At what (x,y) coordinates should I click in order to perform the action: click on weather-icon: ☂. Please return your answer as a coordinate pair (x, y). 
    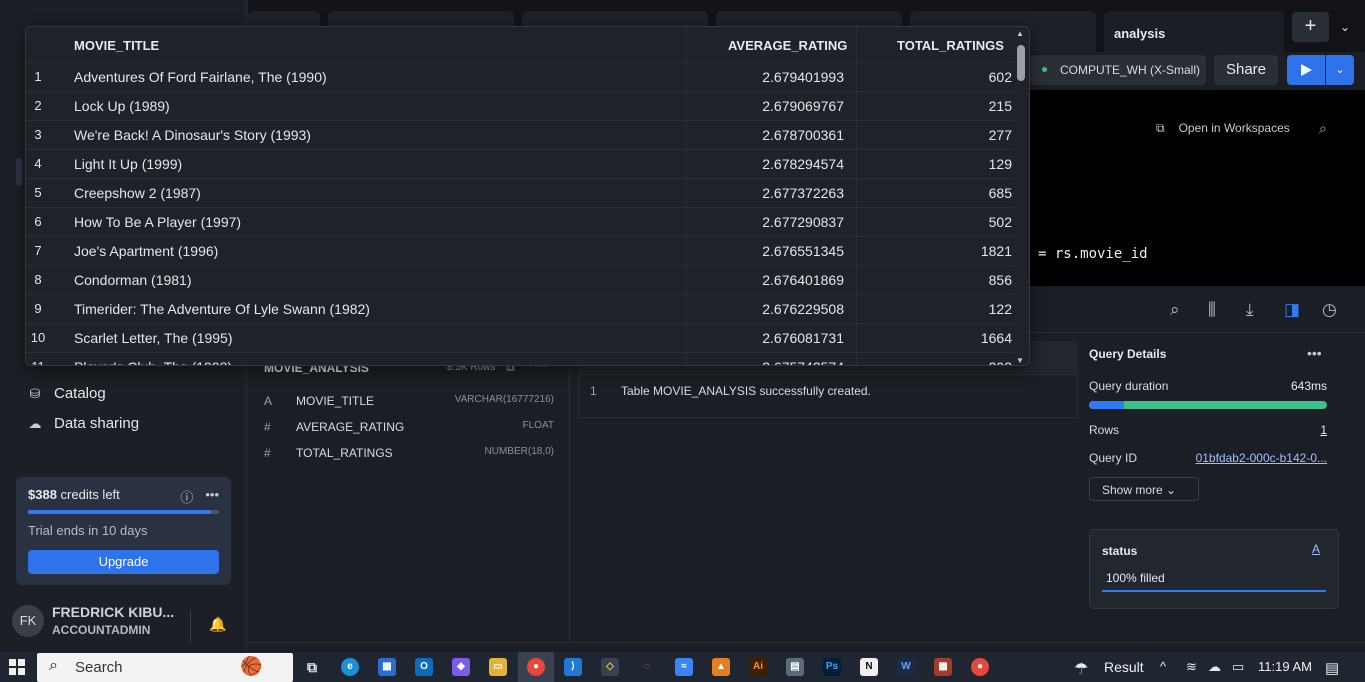
    Looking at the image, I should click on (1081, 669).